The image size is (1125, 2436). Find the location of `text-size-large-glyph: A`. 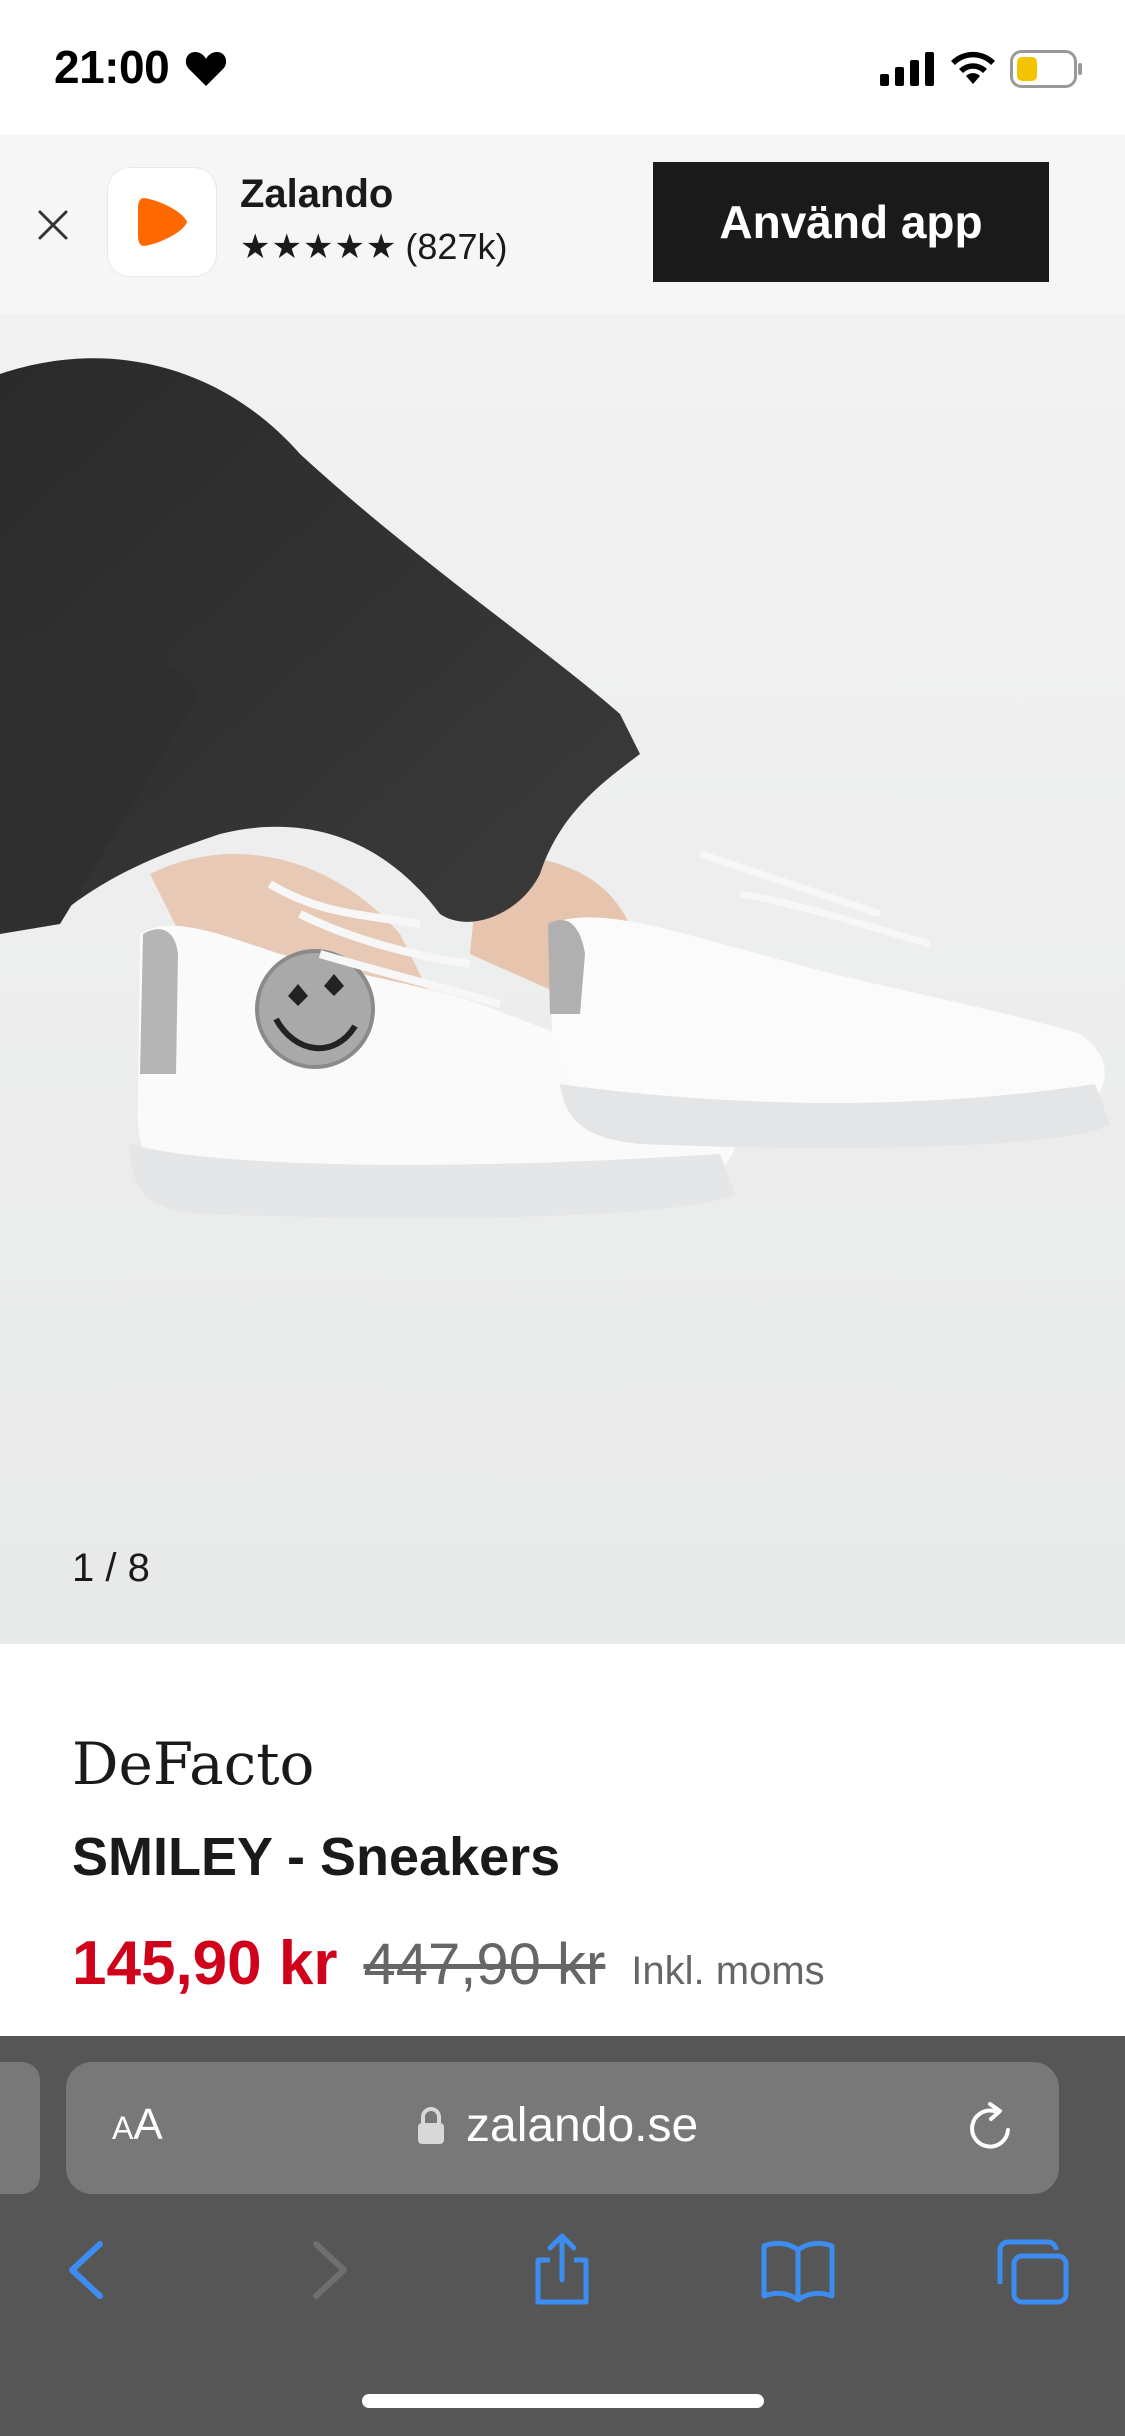

text-size-large-glyph: A is located at coordinates (148, 2124).